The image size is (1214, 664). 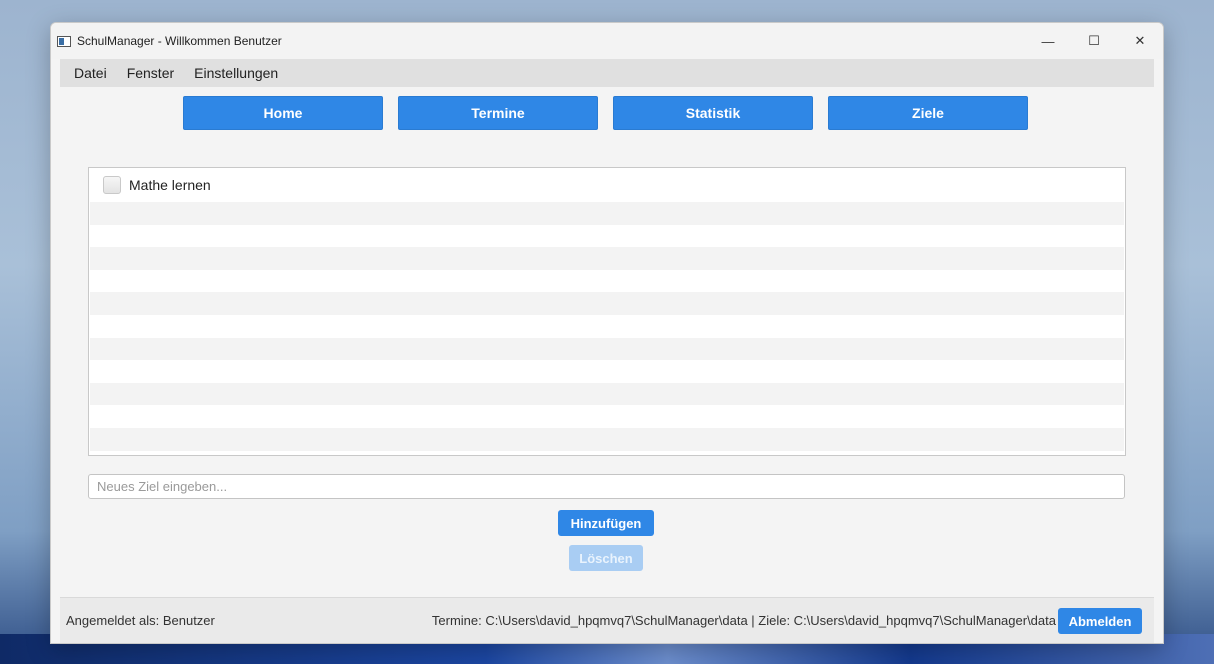 What do you see at coordinates (64, 41) in the screenshot?
I see `app-window-icon` at bounding box center [64, 41].